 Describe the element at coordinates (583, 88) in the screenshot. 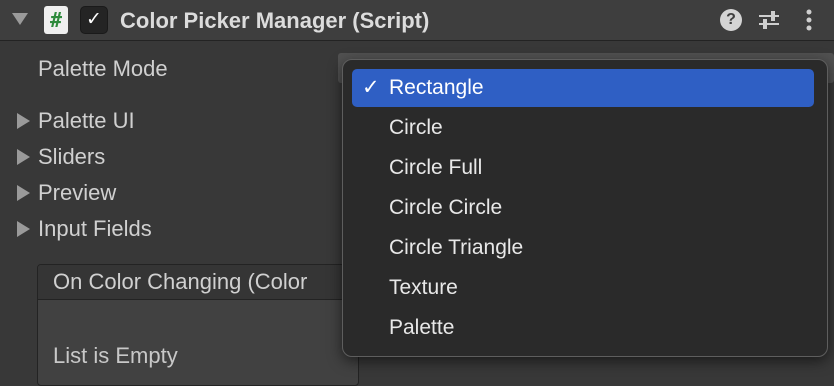

I see `dropdown-option-rectangle: ✓ Rectangle` at that location.